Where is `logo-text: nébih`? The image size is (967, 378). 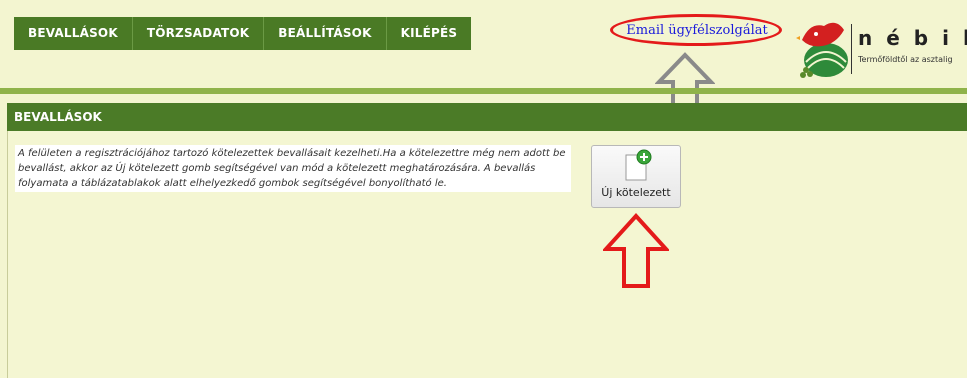
logo-text: nébih is located at coordinates (912, 38).